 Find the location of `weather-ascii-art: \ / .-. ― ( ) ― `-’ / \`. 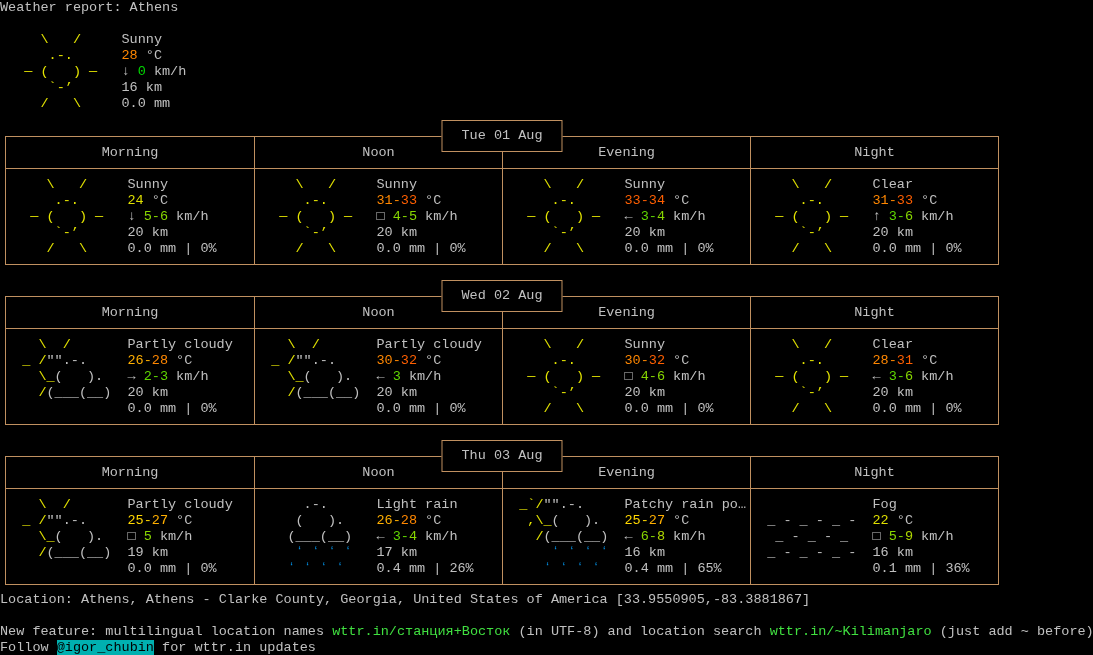

weather-ascii-art: \ / .-. ― ( ) ― `-’ / \ is located at coordinates (61, 72).